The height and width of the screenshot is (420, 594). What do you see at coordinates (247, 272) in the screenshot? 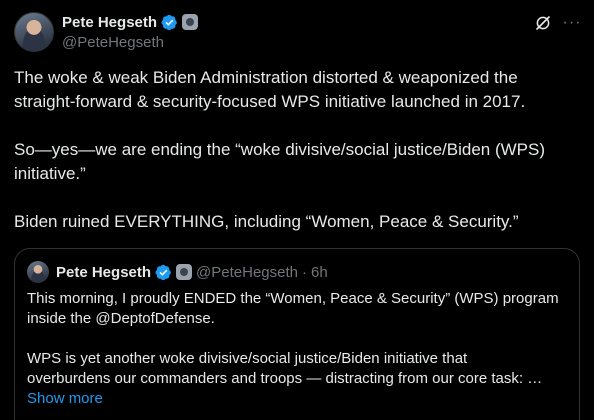
I see `quoted-author-handle: @PeteHegseth` at bounding box center [247, 272].